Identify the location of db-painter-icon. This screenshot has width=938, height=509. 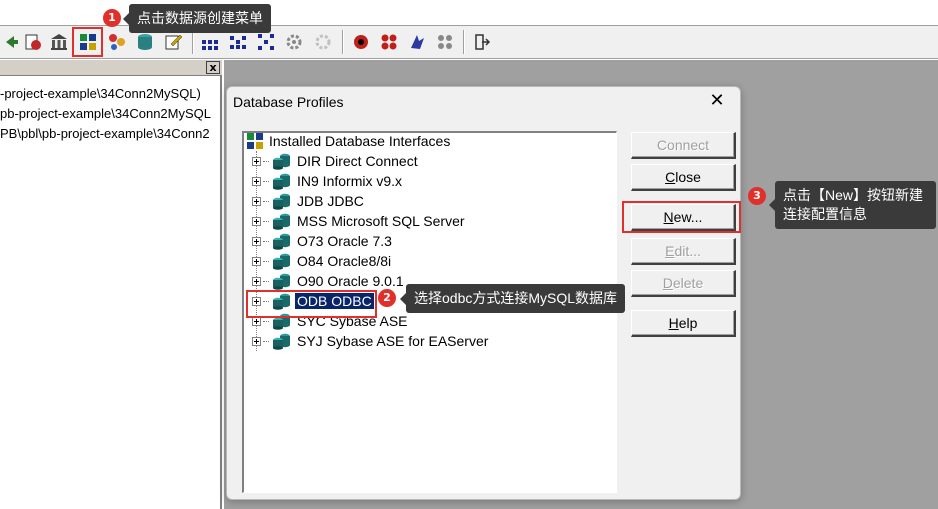
(117, 42).